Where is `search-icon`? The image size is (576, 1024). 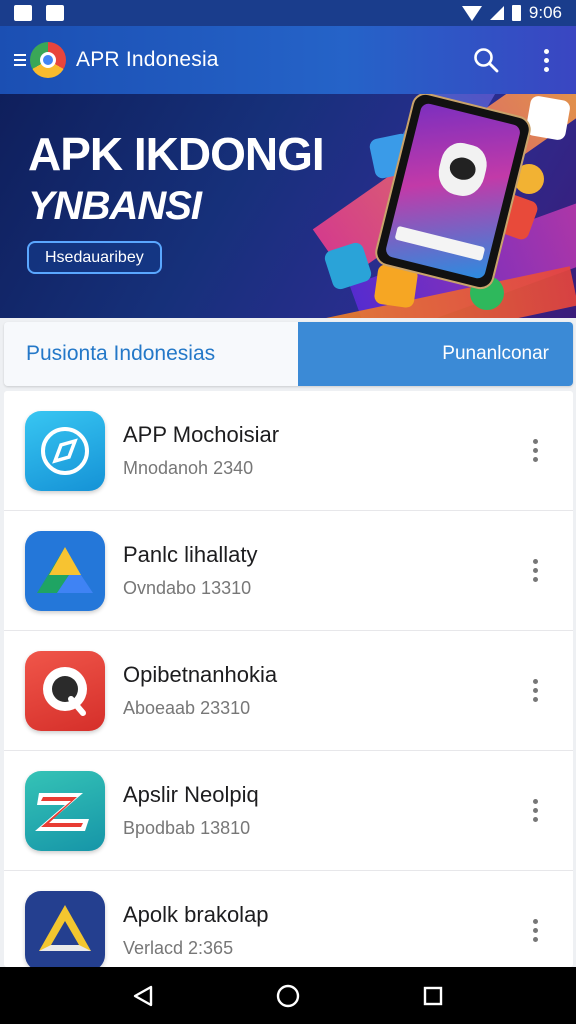 search-icon is located at coordinates (486, 60).